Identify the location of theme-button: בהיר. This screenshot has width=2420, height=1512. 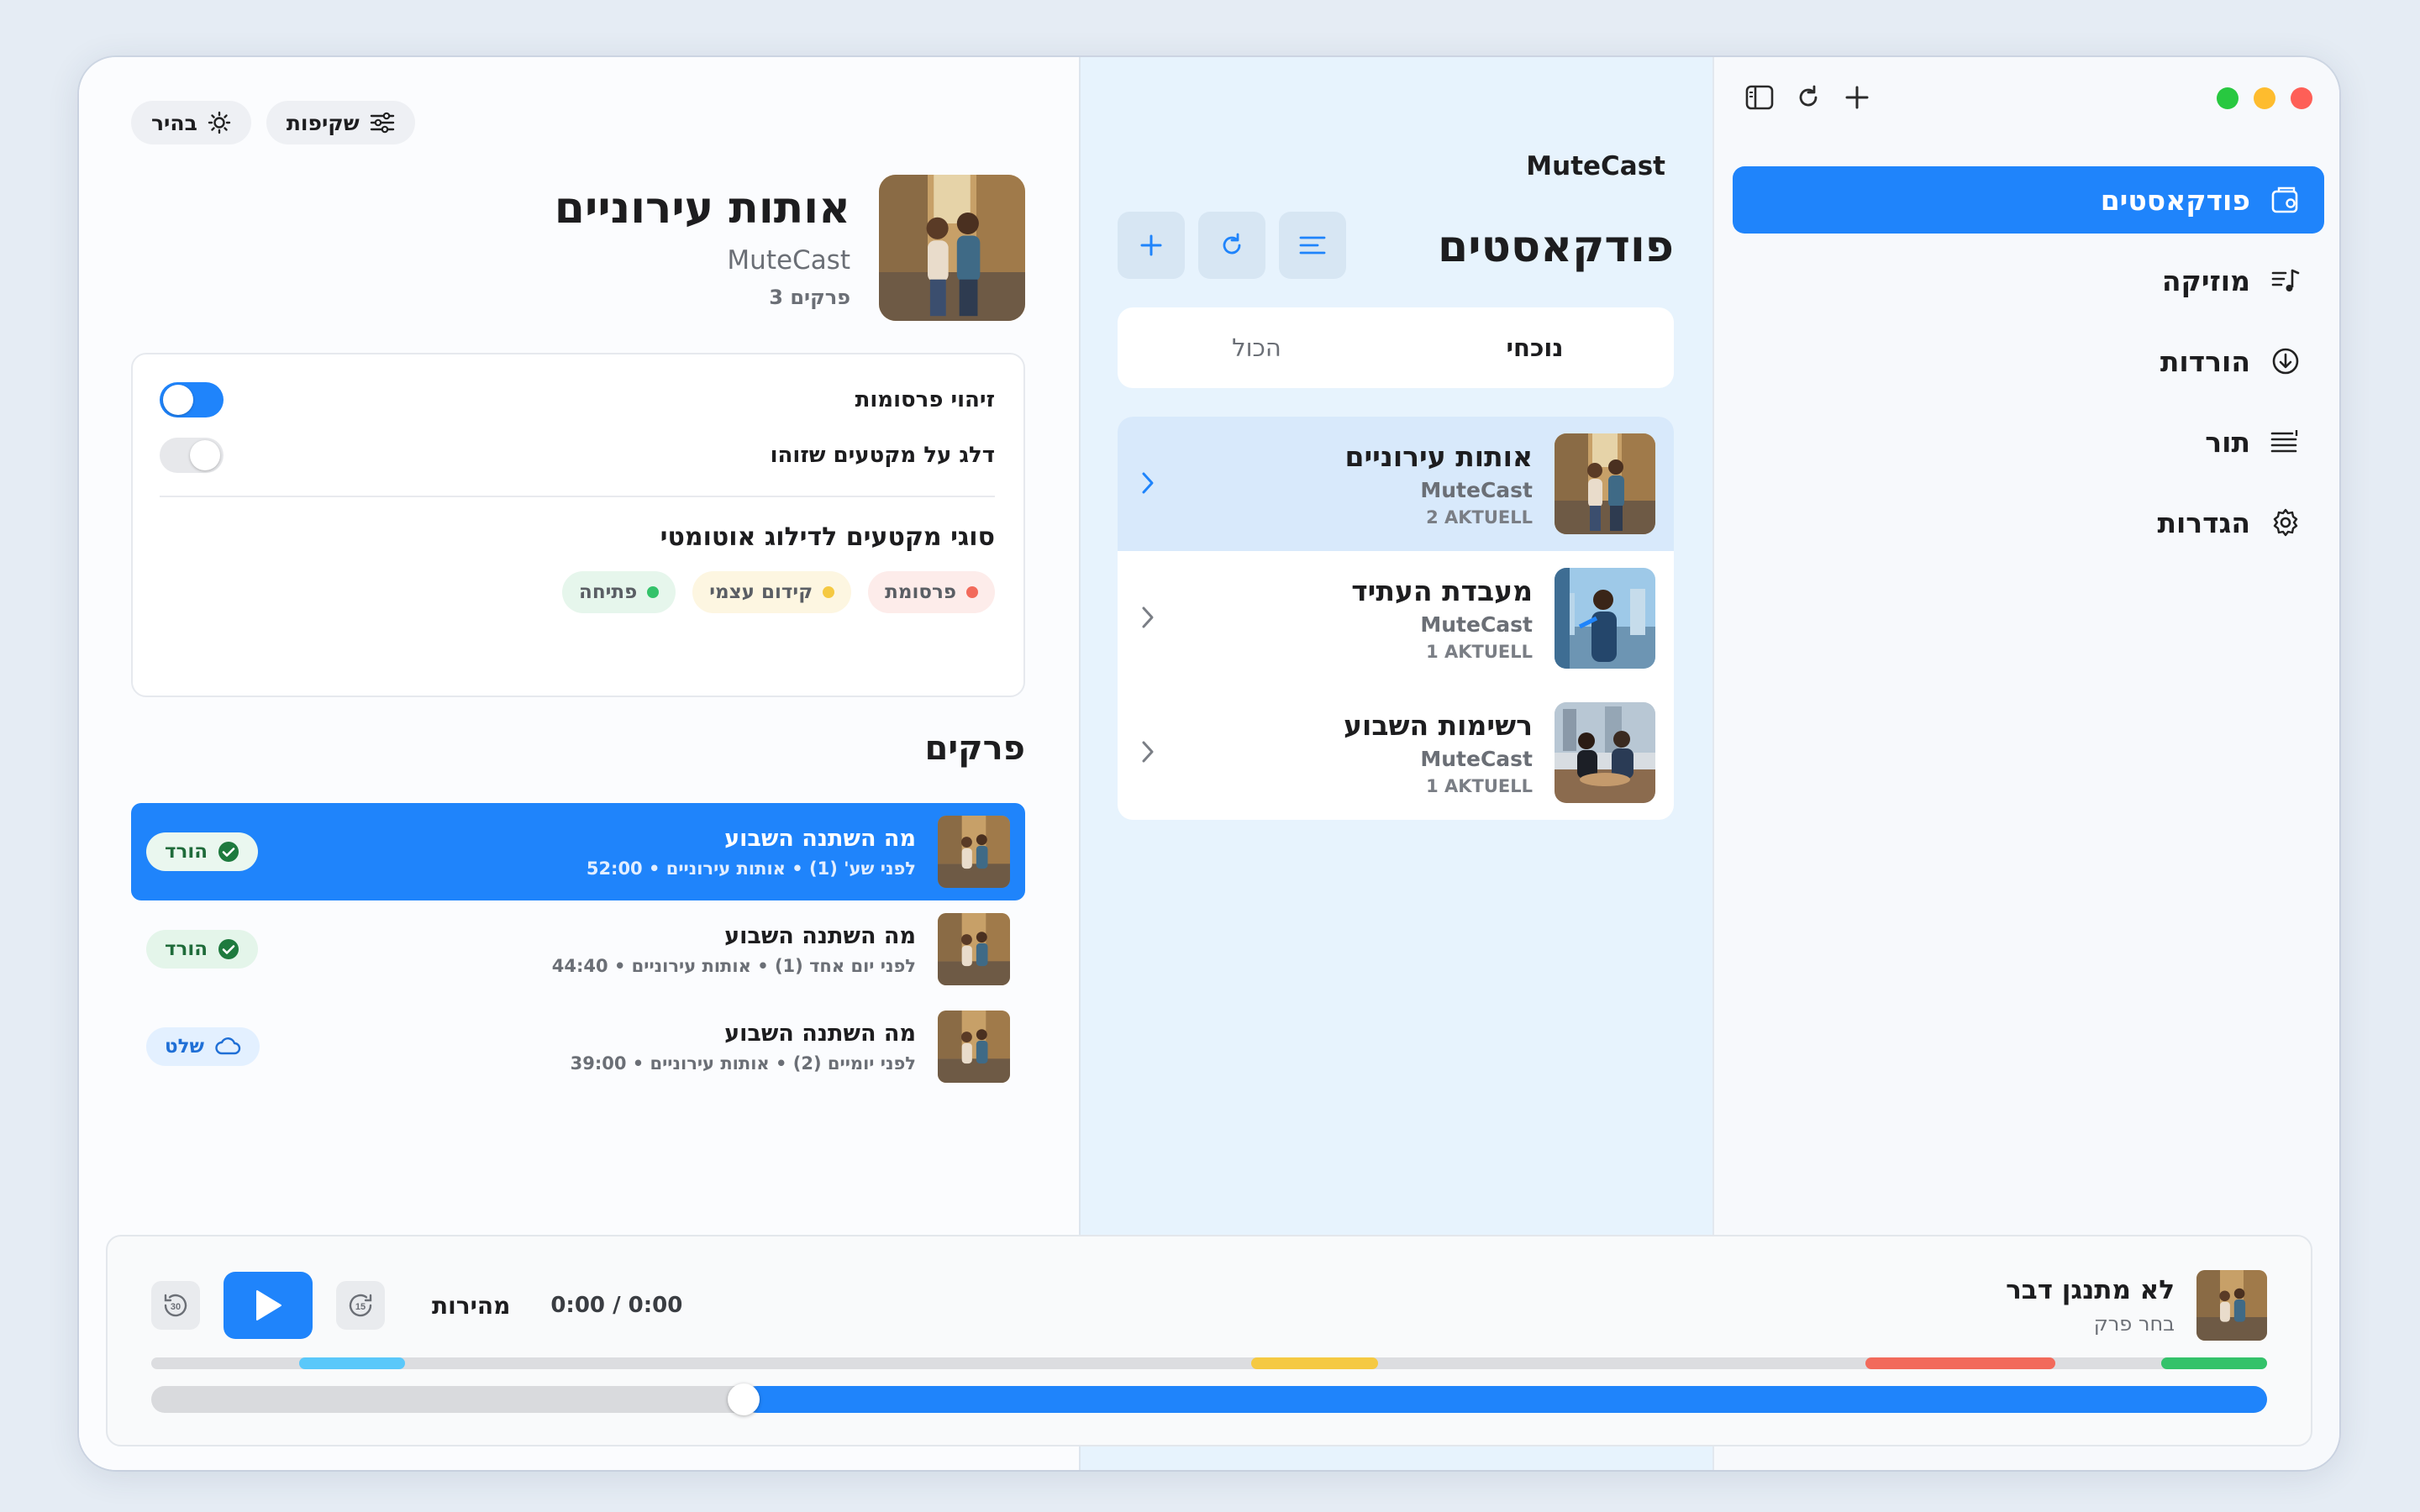
(191, 122).